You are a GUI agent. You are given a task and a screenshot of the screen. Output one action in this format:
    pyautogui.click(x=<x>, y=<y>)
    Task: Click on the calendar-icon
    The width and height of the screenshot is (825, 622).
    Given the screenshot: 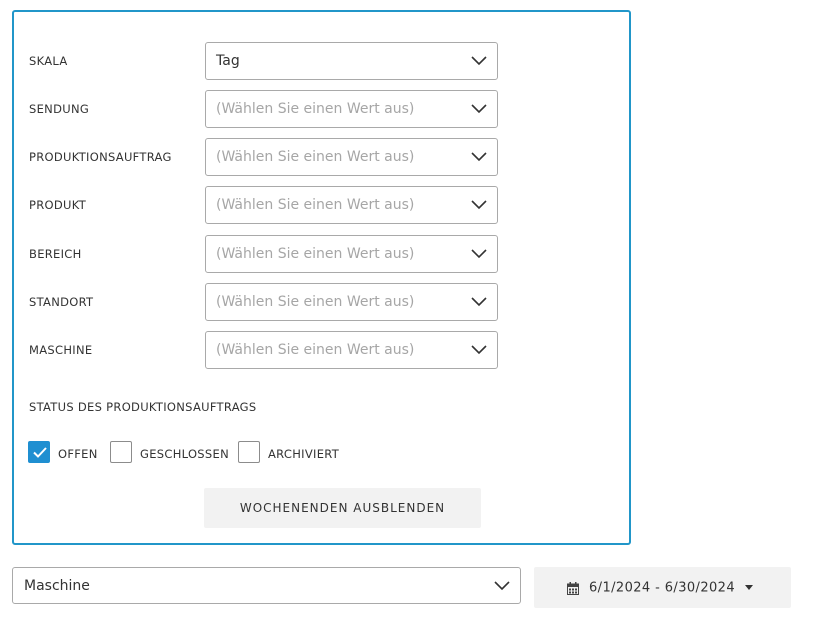 What is the action you would take?
    pyautogui.click(x=573, y=589)
    